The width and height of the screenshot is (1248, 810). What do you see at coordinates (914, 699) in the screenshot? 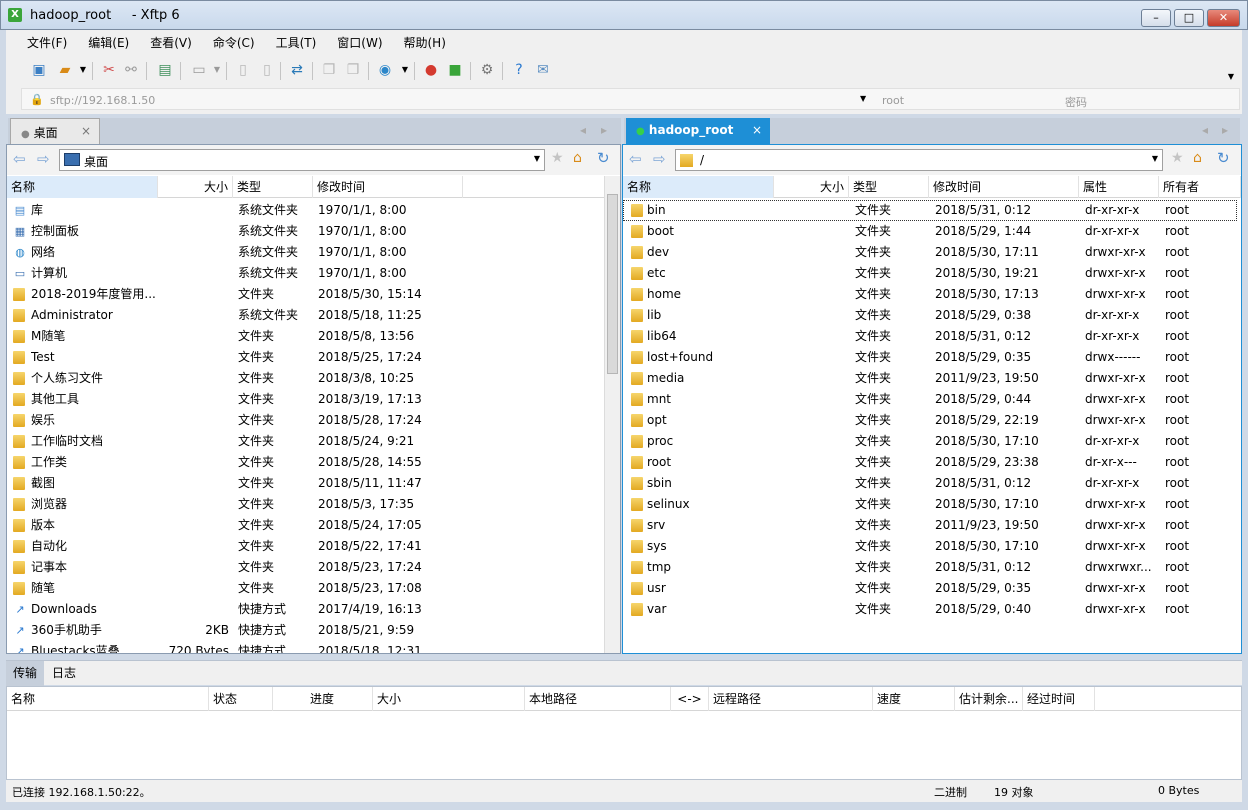
I see `col-speed: 速度` at bounding box center [914, 699].